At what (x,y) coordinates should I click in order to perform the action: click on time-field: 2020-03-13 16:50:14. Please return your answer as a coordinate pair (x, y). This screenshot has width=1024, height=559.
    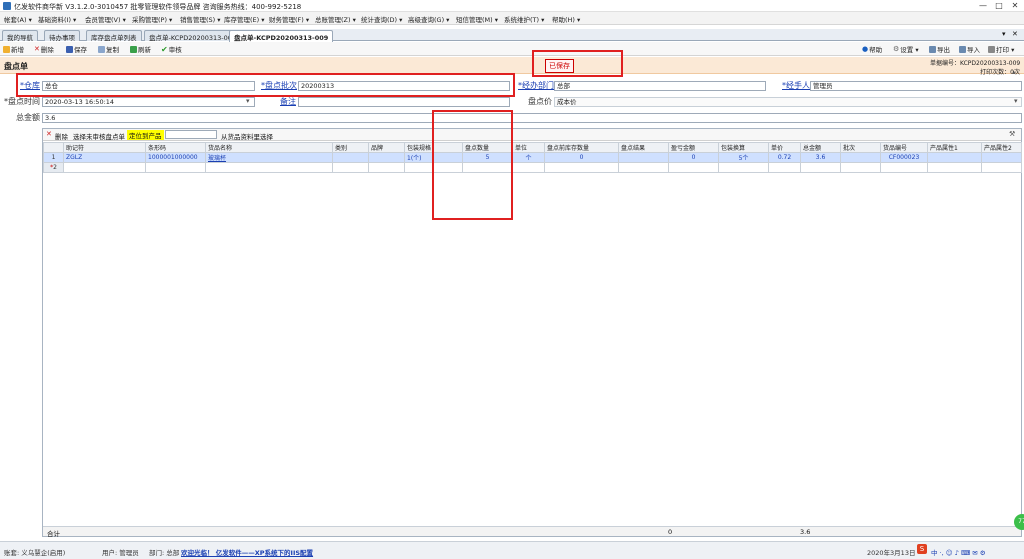
    Looking at the image, I should click on (148, 102).